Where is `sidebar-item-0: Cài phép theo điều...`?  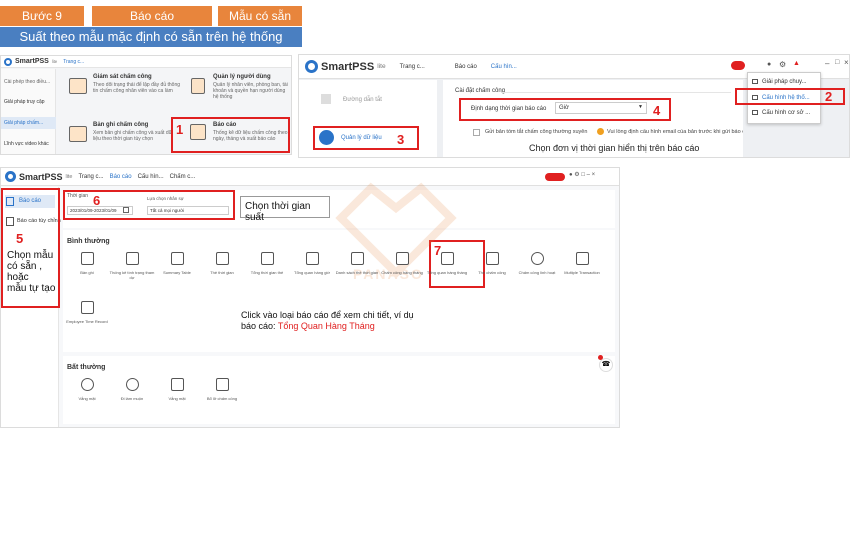 sidebar-item-0: Cài phép theo điều... is located at coordinates (27, 82).